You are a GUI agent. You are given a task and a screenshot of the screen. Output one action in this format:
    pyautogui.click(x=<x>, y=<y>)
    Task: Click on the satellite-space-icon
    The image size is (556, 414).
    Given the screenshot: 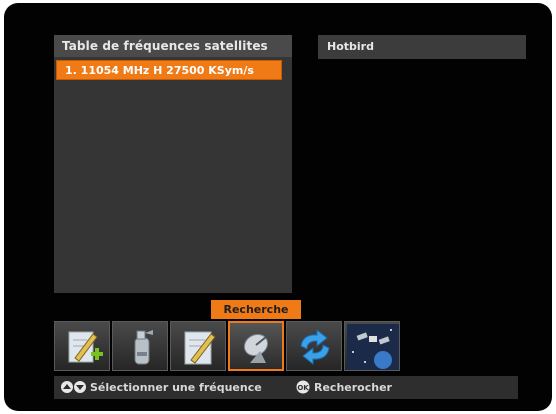 What is the action you would take?
    pyautogui.click(x=373, y=347)
    